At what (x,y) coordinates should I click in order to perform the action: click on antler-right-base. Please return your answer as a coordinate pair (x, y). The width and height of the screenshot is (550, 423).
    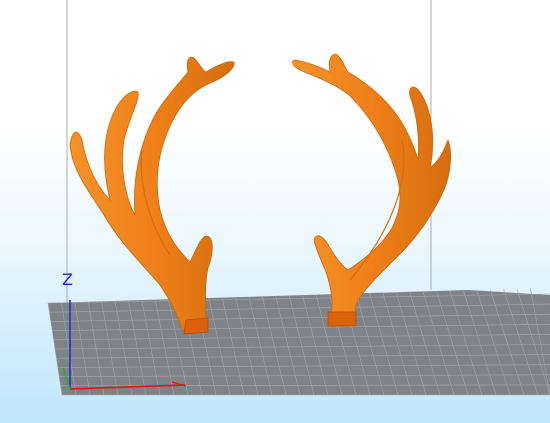
    Looking at the image, I should click on (342, 319).